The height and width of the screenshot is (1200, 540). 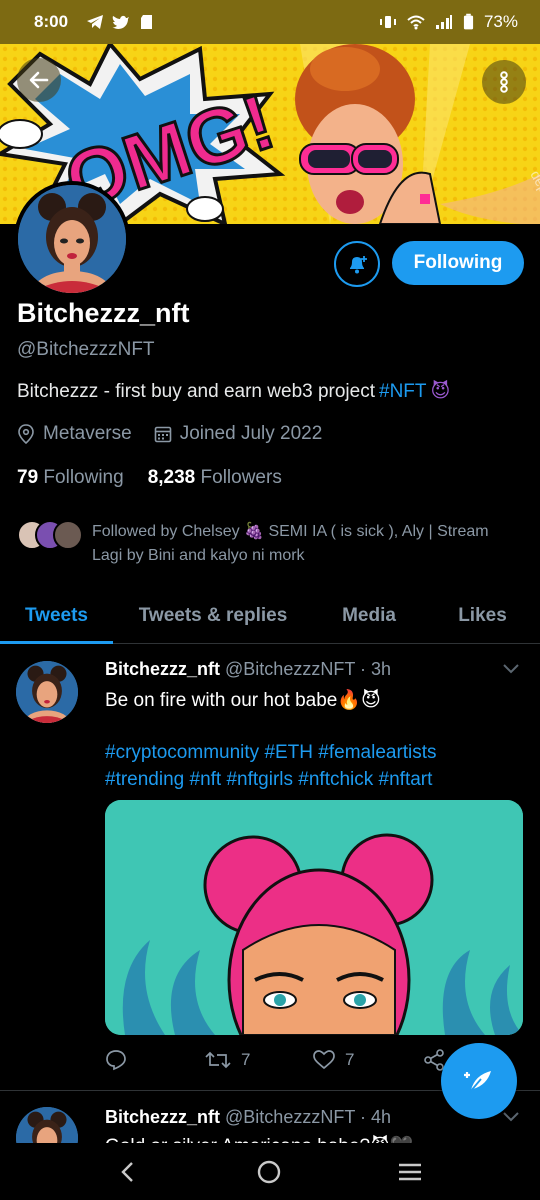 I want to click on twitter-bird-icon, so click(x=121, y=22).